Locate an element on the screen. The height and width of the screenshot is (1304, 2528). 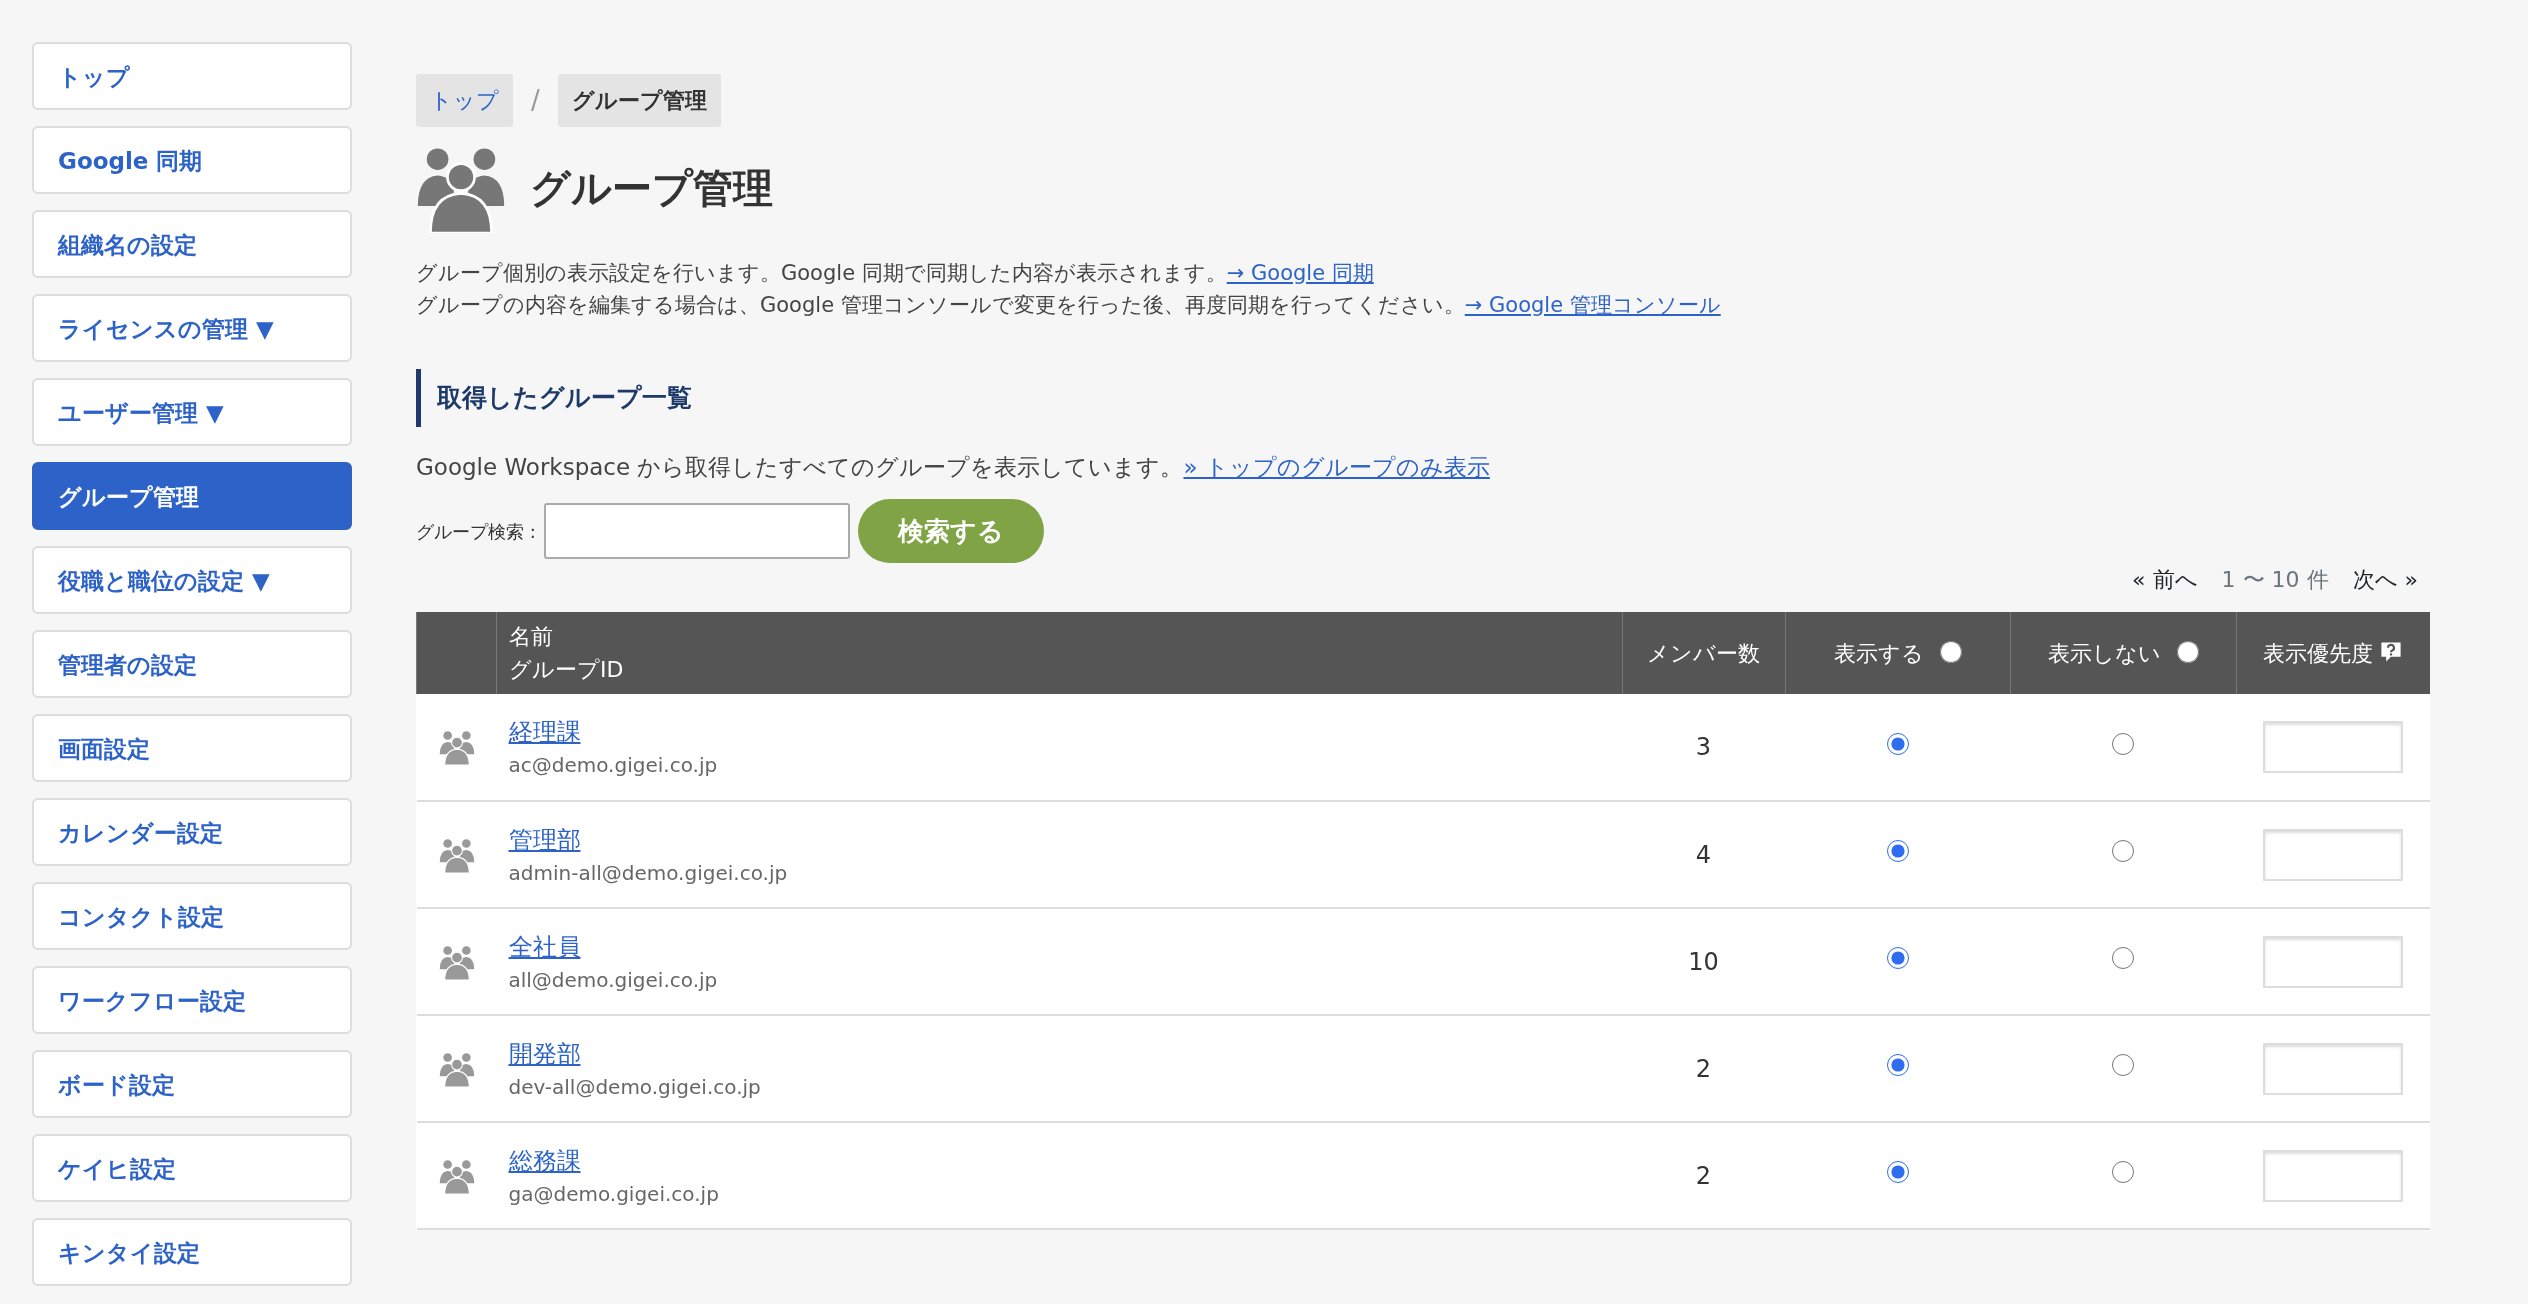
group-id: dev-all@demo.gigei.co.jp is located at coordinates (635, 1087).